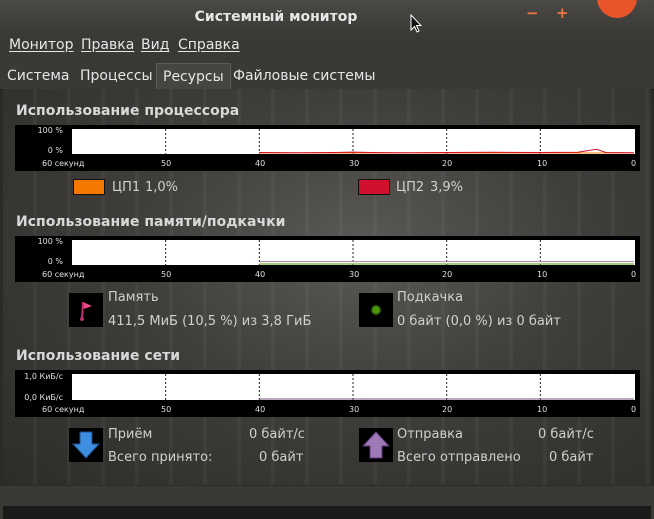 This screenshot has height=519, width=654. What do you see at coordinates (166, 163) in the screenshot?
I see `cpu-x-label-1: 50` at bounding box center [166, 163].